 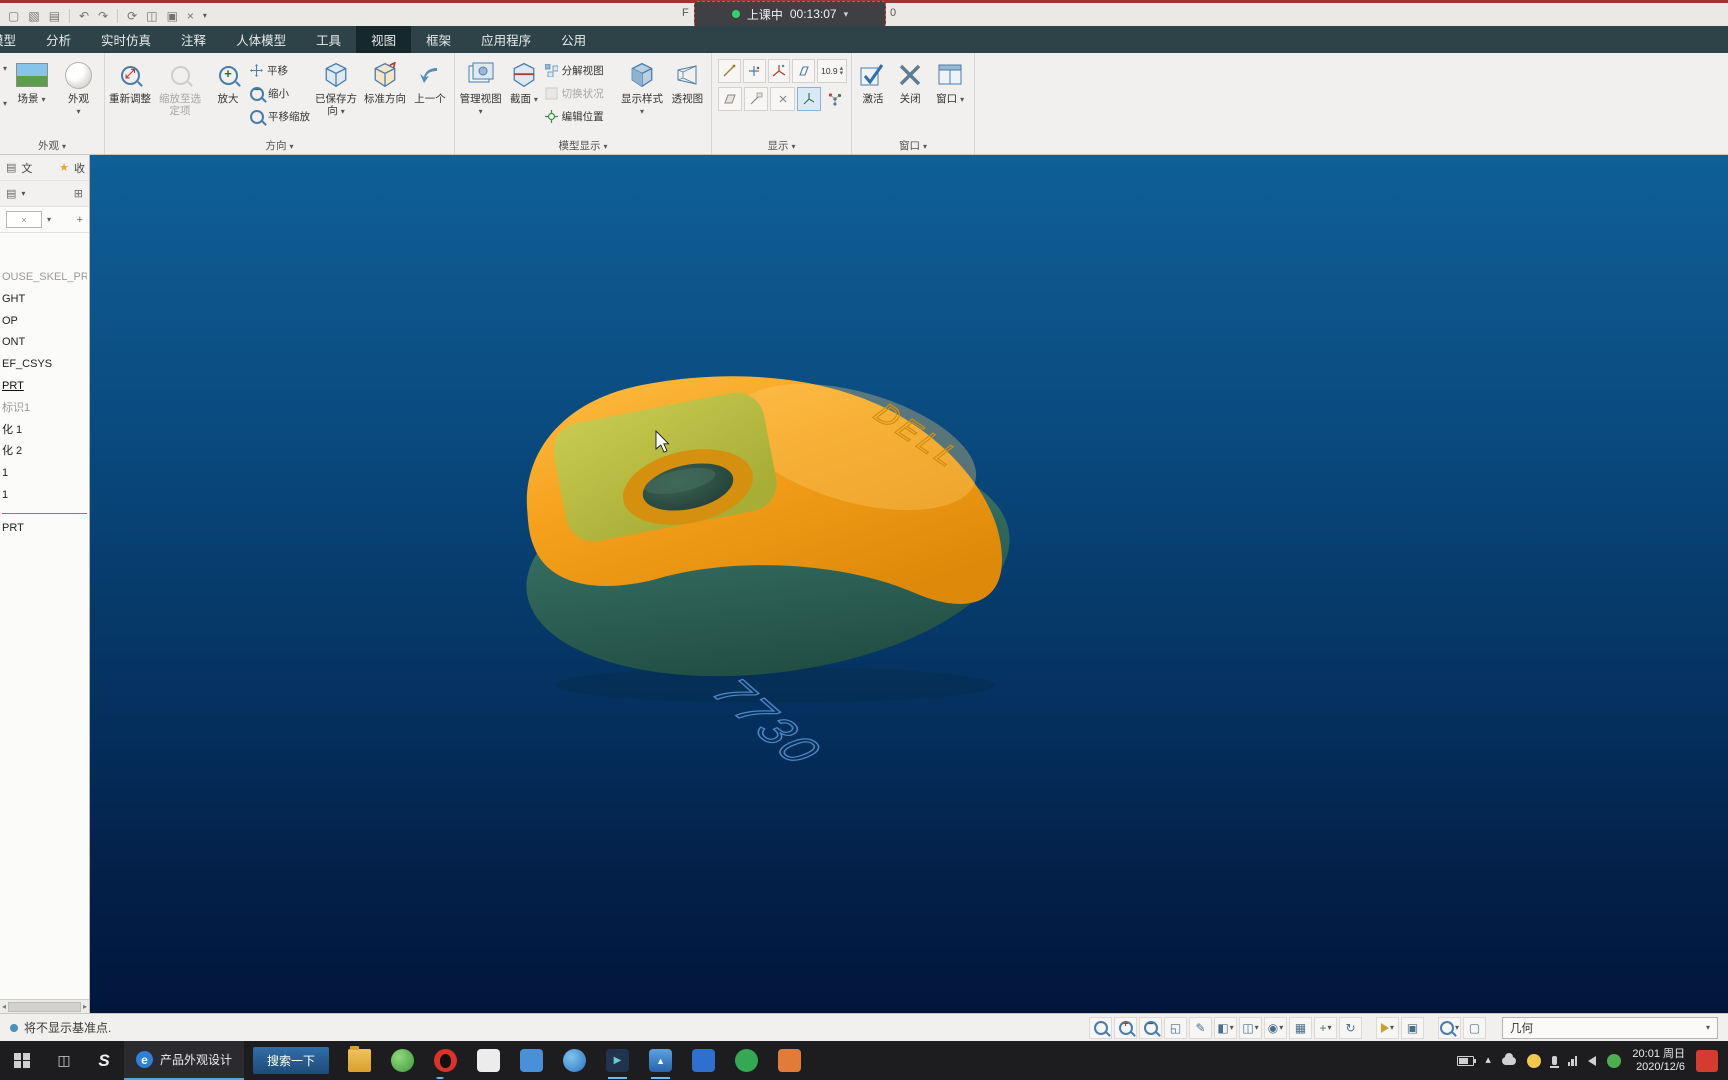 I want to click on battery-icon, so click(x=1467, y=1060).